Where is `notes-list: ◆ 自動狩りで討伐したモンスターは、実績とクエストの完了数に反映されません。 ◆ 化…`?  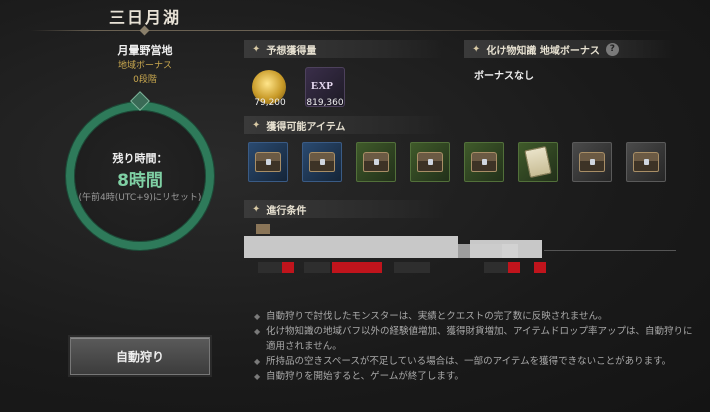 notes-list: ◆ 自動狩りで討伐したモンスターは、実績とクエストの完了数に反映されません。 ◆ 化… is located at coordinates (474, 346).